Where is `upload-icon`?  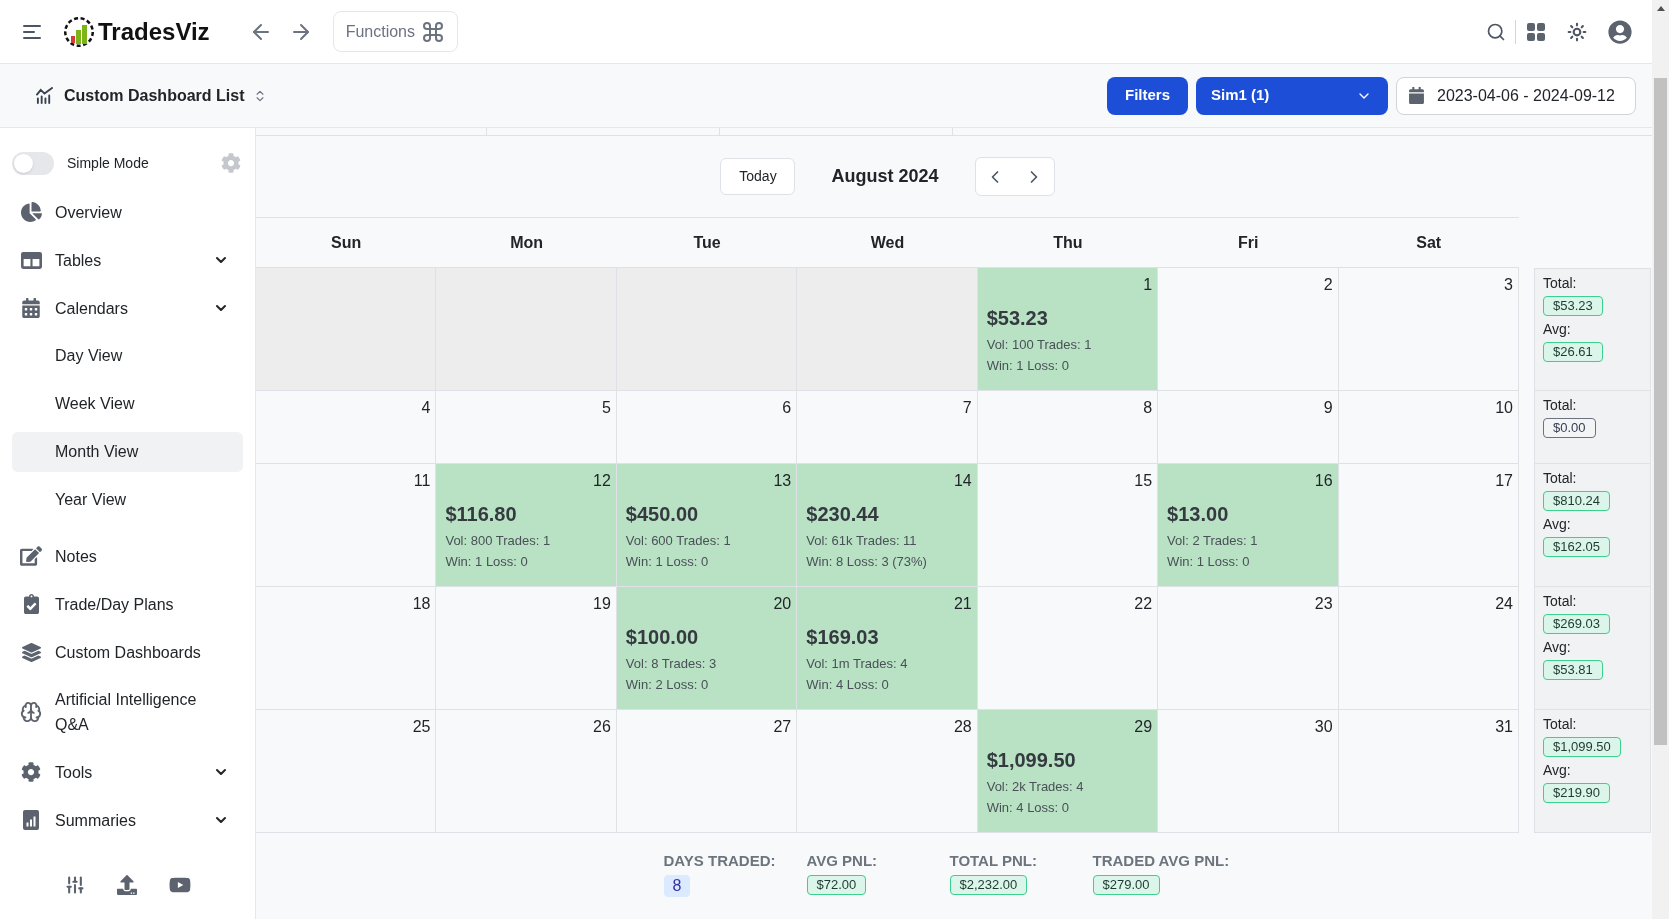 upload-icon is located at coordinates (126, 885).